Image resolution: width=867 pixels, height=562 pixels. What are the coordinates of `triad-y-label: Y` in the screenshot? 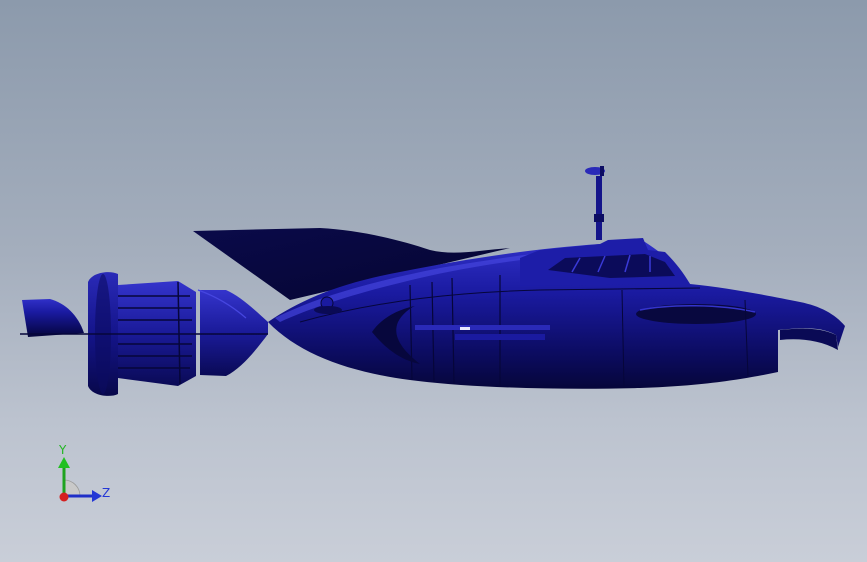 It's located at (63, 450).